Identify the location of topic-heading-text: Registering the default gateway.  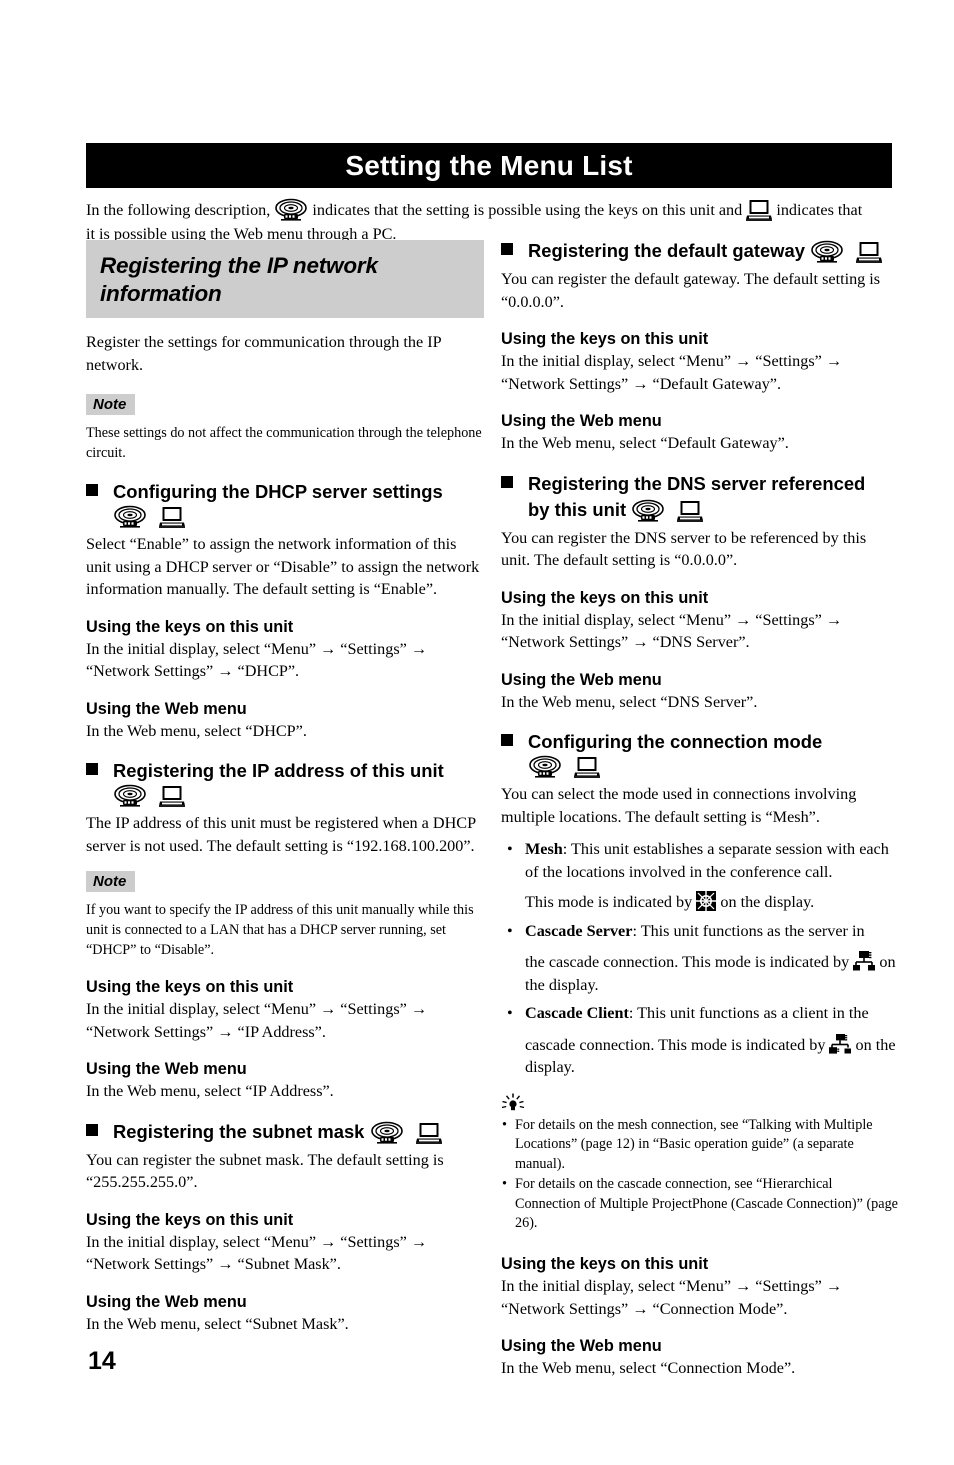
(666, 250).